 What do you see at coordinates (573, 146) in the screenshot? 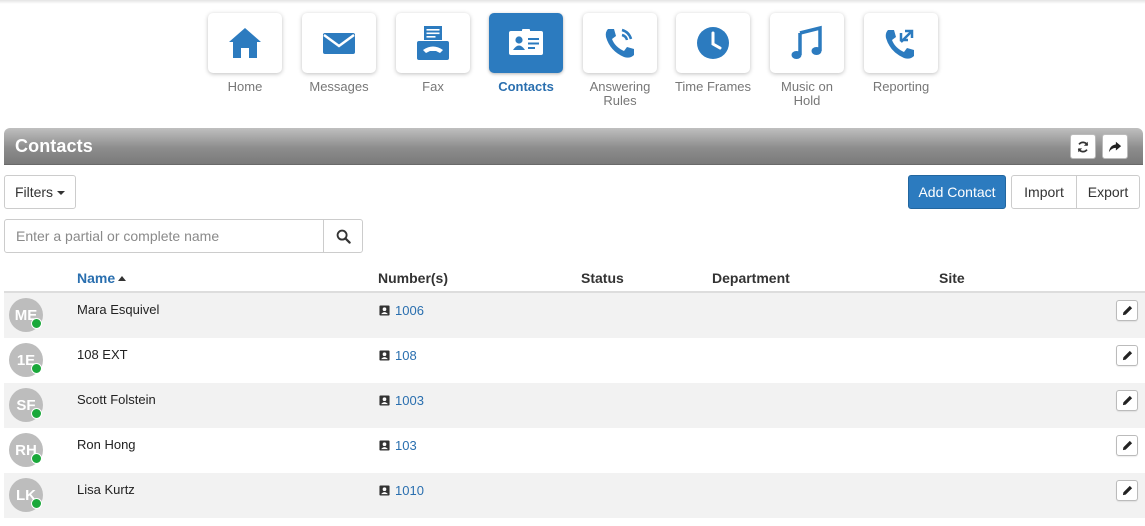
I see `panel-header: Contacts` at bounding box center [573, 146].